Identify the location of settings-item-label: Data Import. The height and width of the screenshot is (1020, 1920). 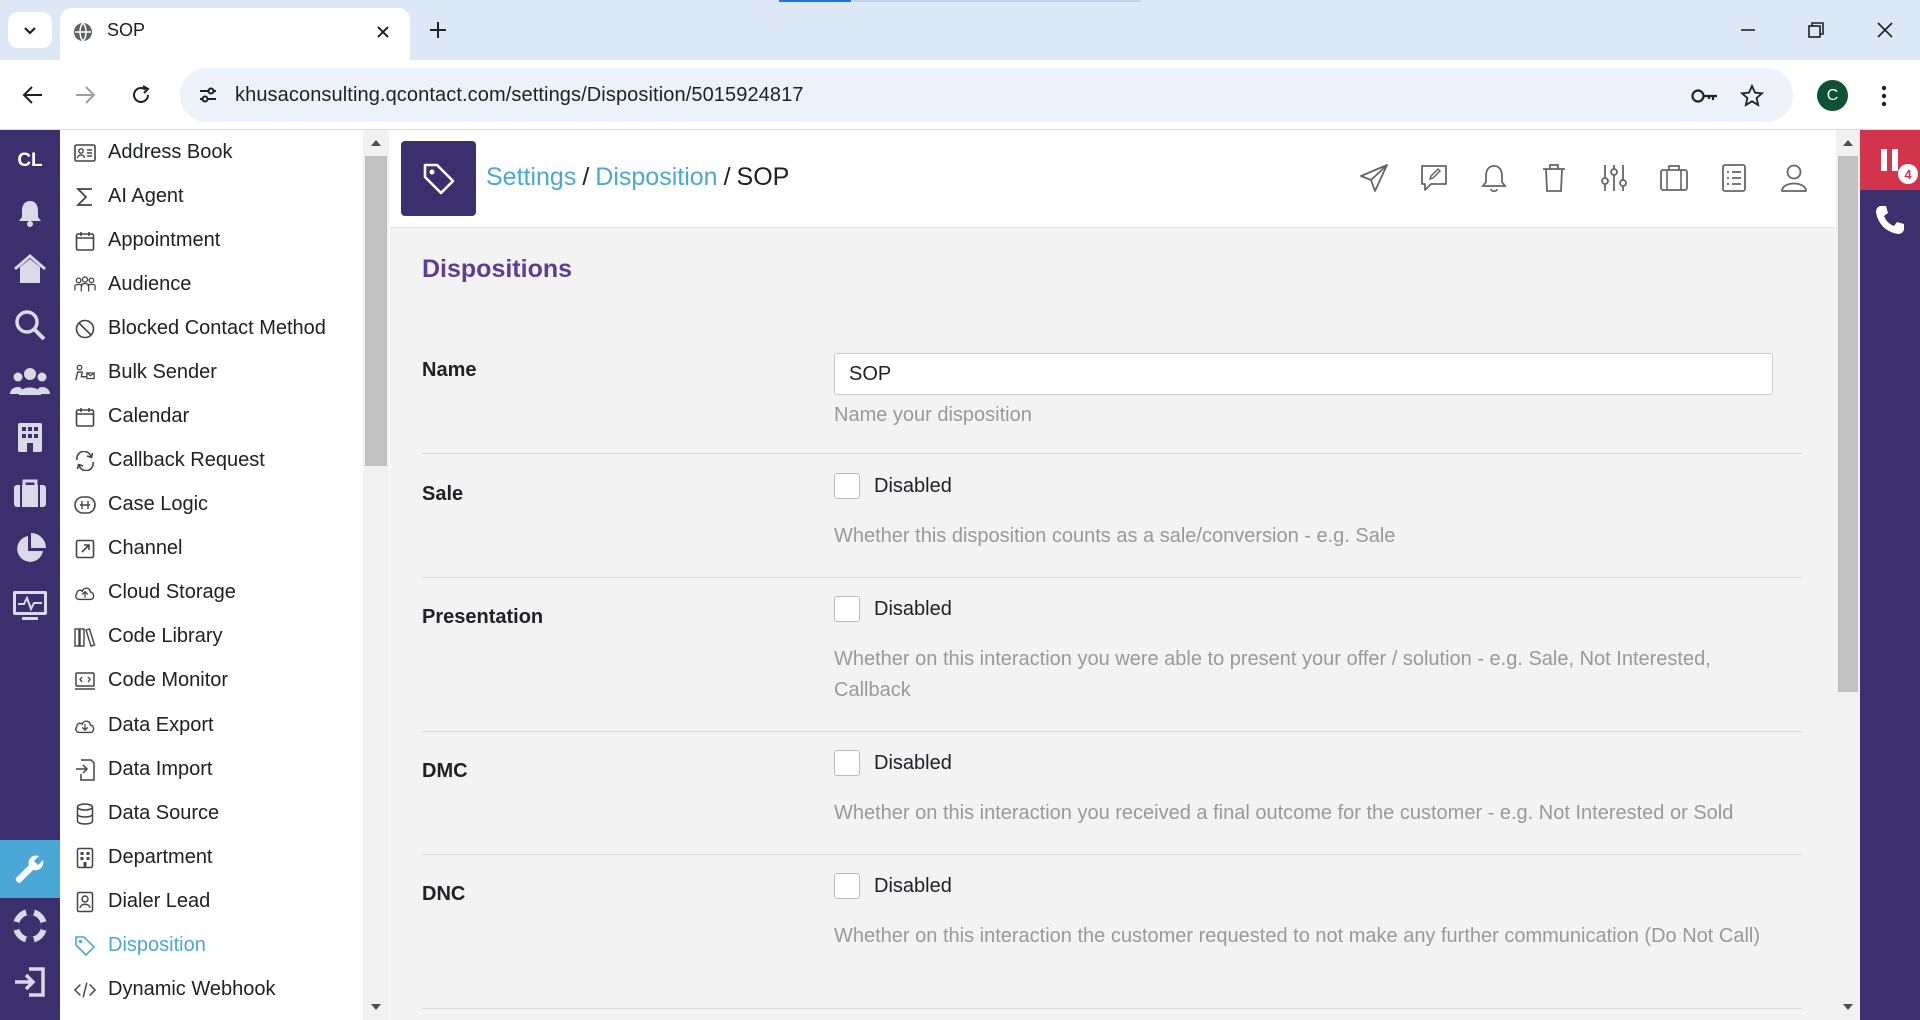
(160, 768).